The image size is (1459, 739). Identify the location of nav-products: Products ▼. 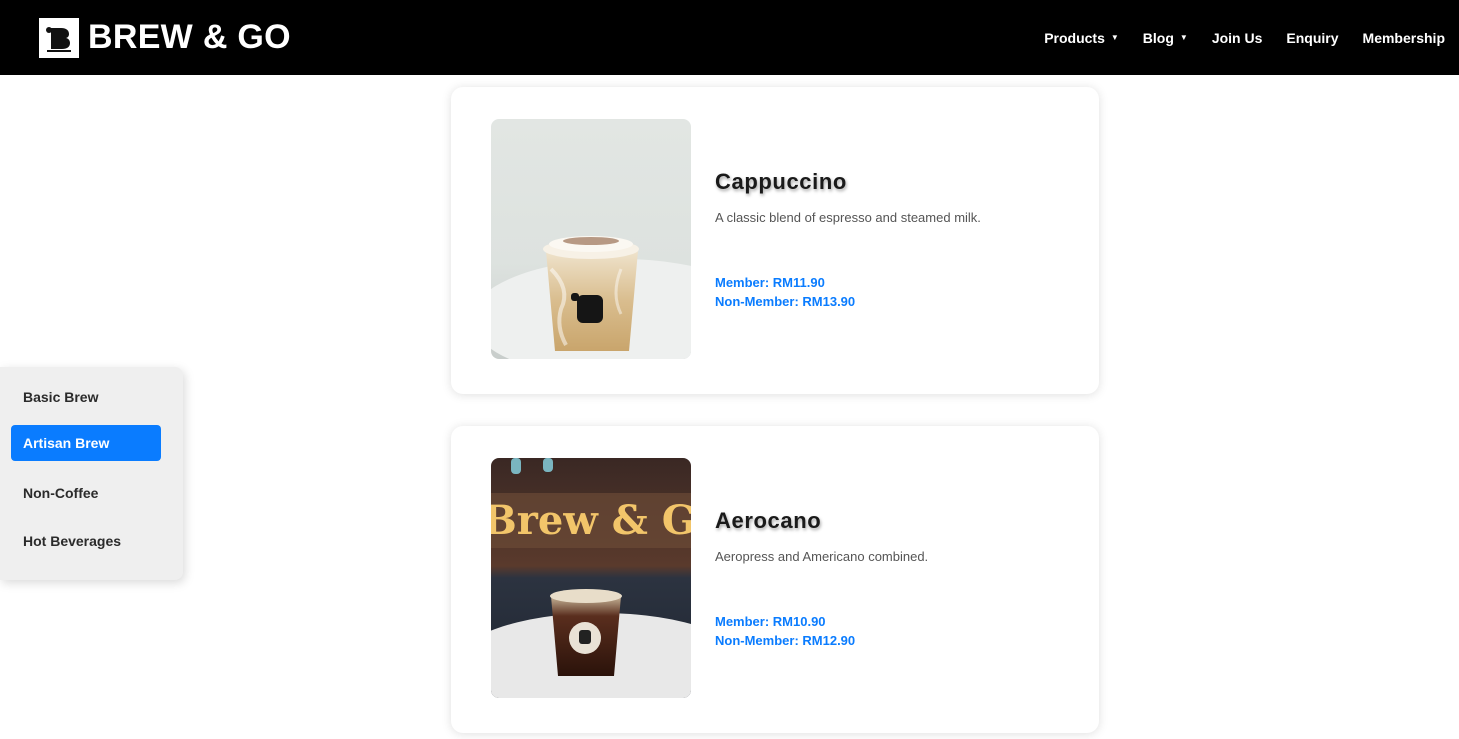
(1081, 38).